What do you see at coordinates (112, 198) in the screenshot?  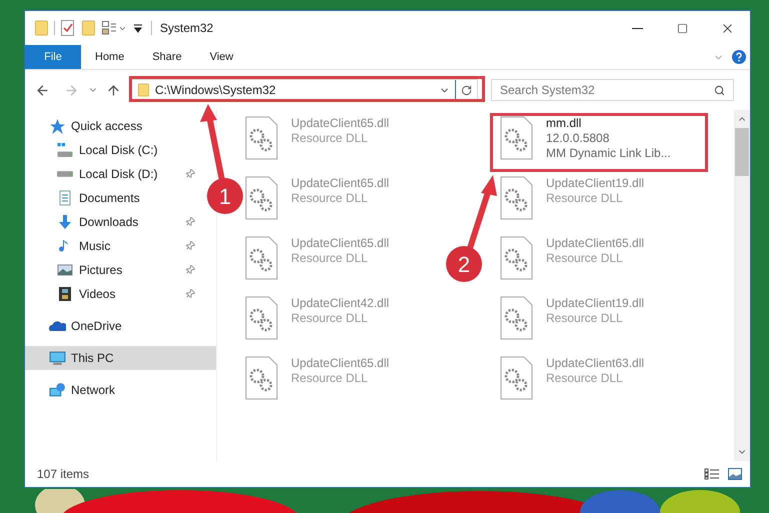 I see `nav-item: Documents` at bounding box center [112, 198].